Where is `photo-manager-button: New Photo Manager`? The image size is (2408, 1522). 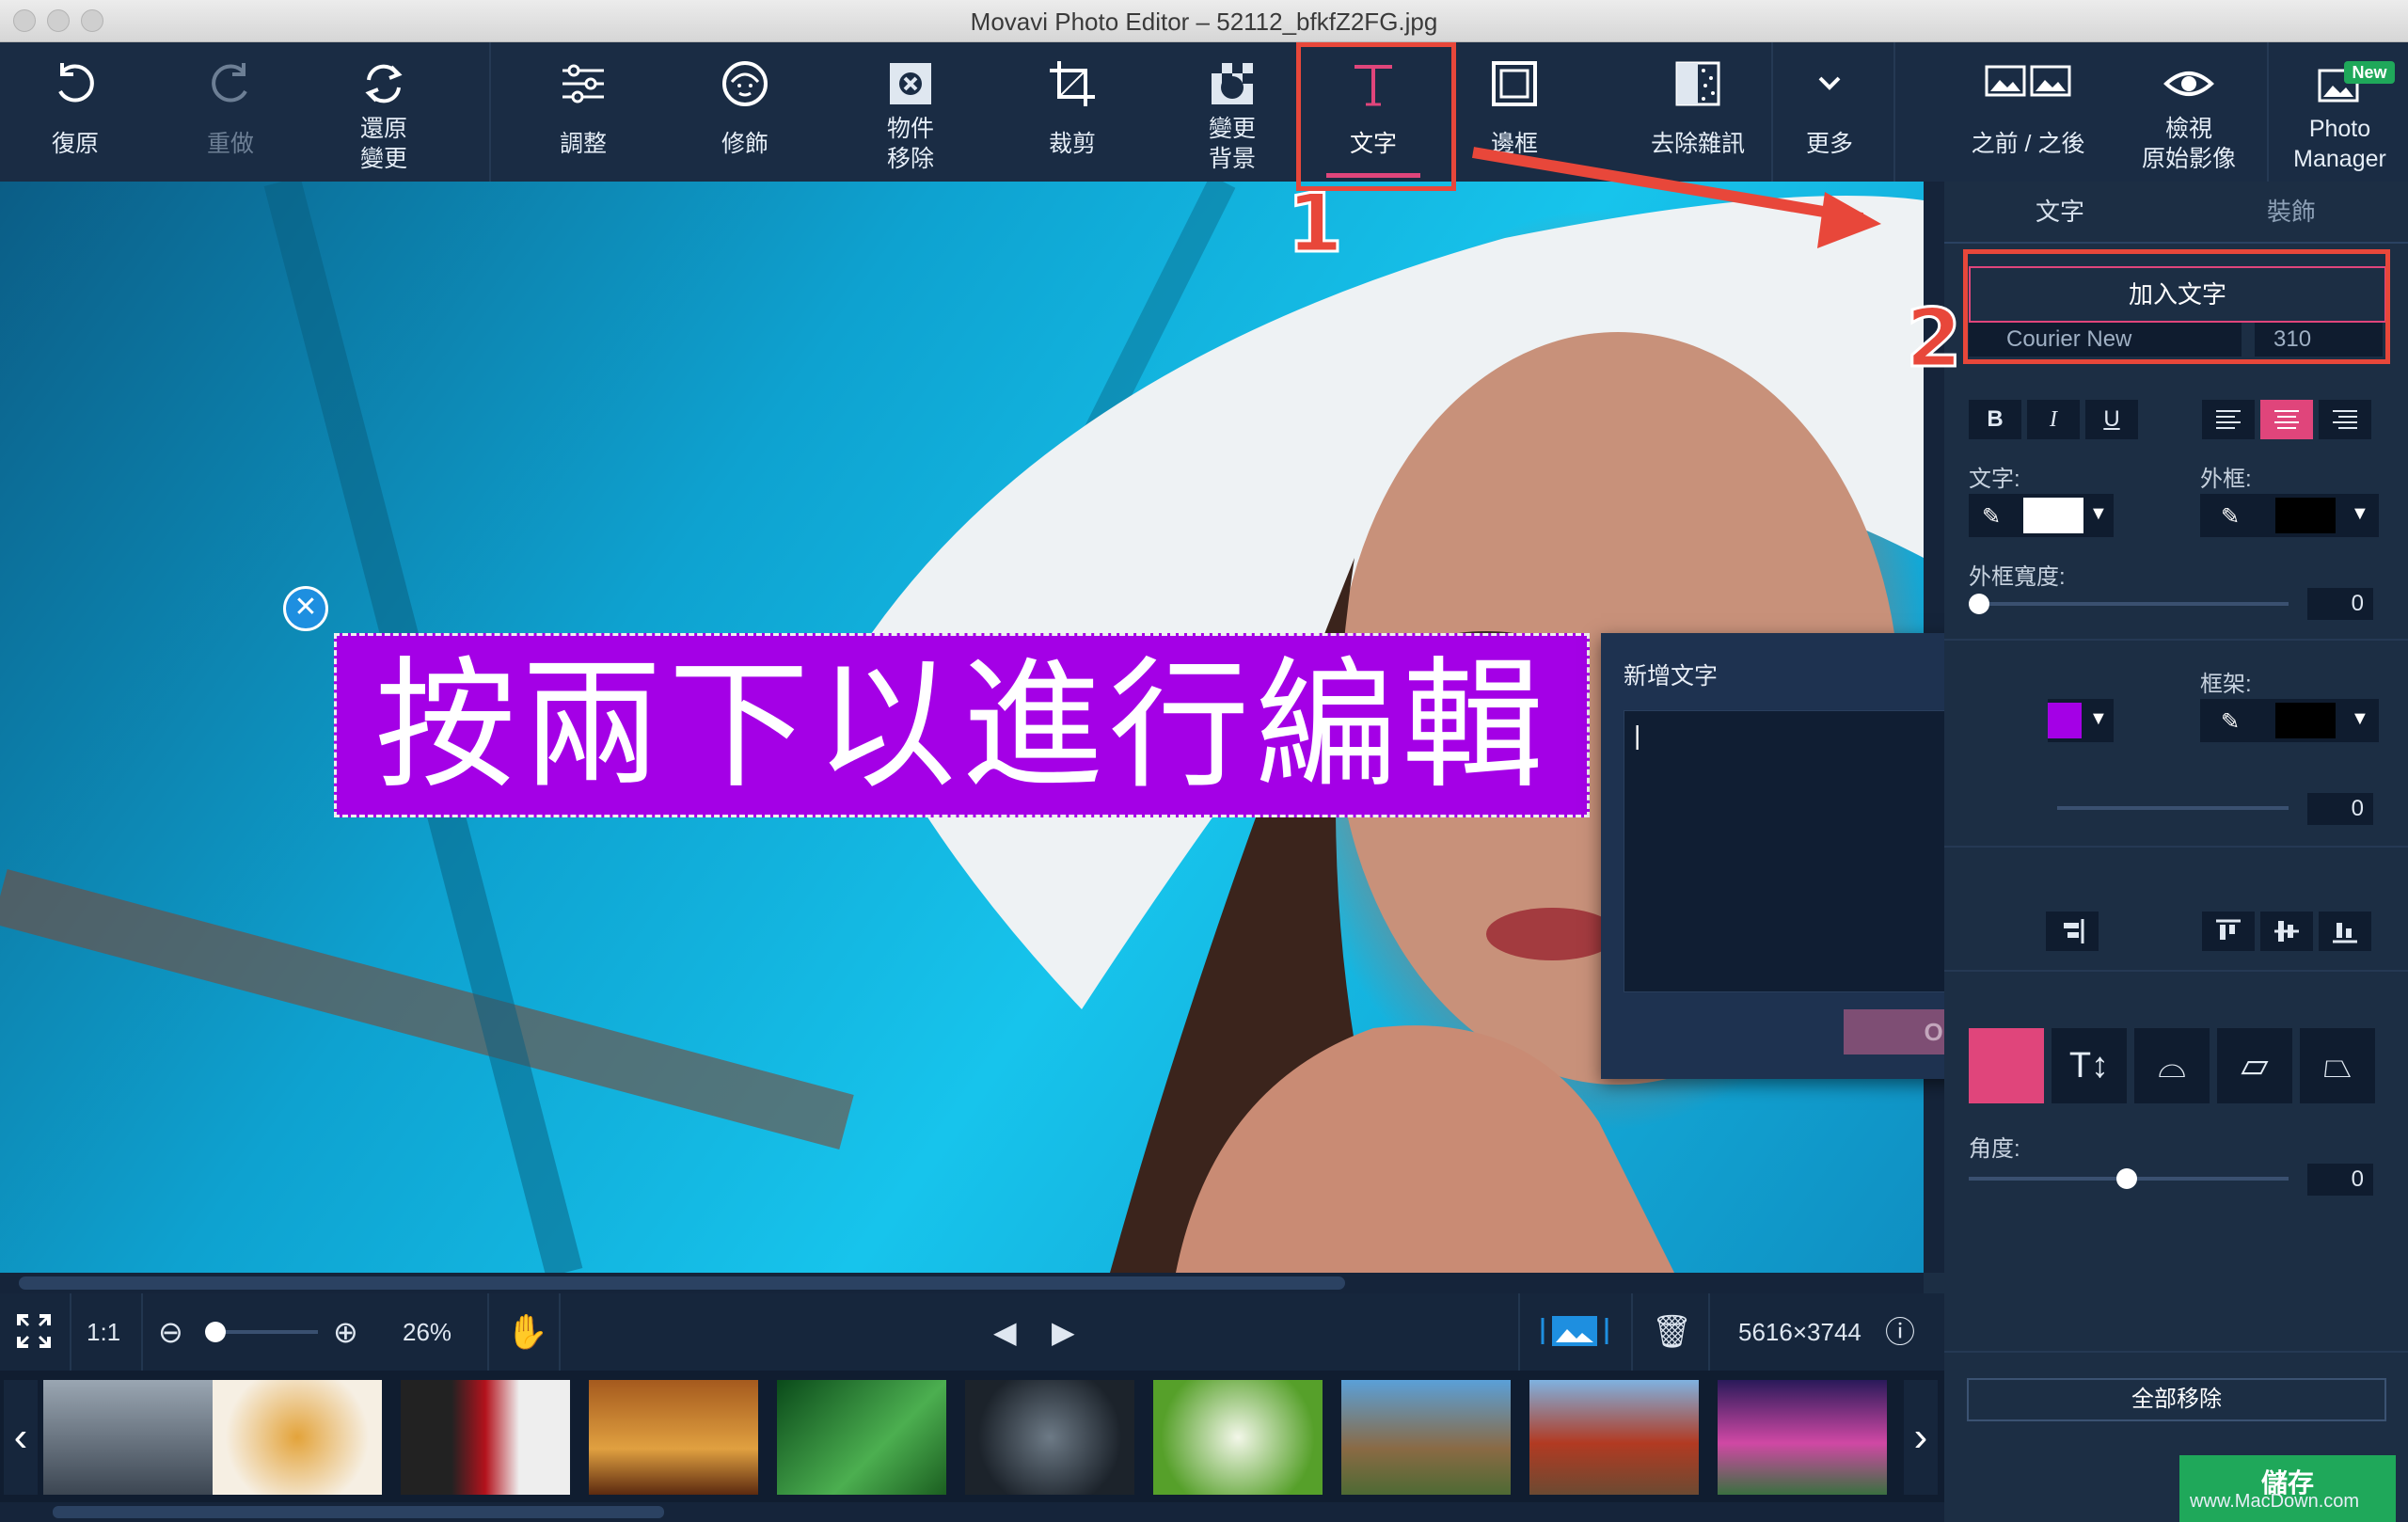
photo-manager-button: New Photo Manager is located at coordinates (2340, 112).